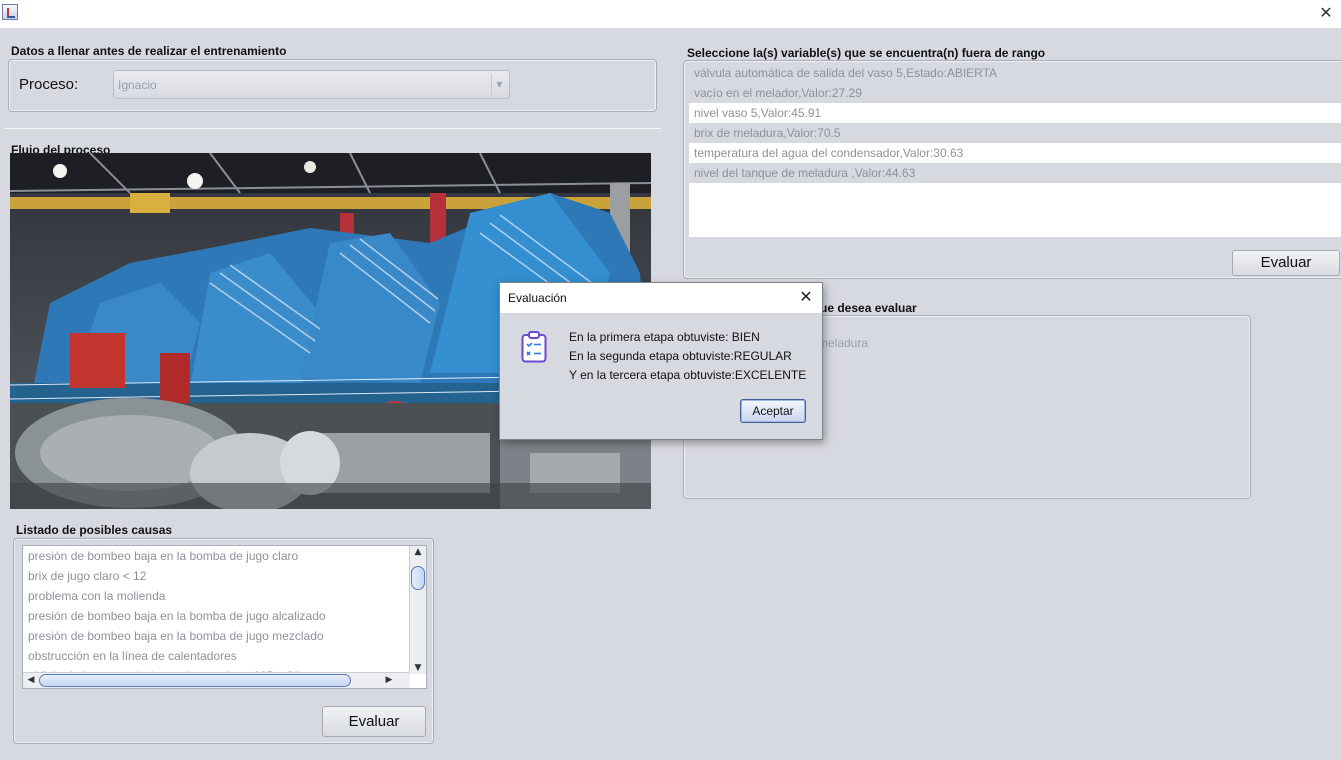  What do you see at coordinates (195, 680) in the screenshot?
I see `horizontal-scroll-thumb` at bounding box center [195, 680].